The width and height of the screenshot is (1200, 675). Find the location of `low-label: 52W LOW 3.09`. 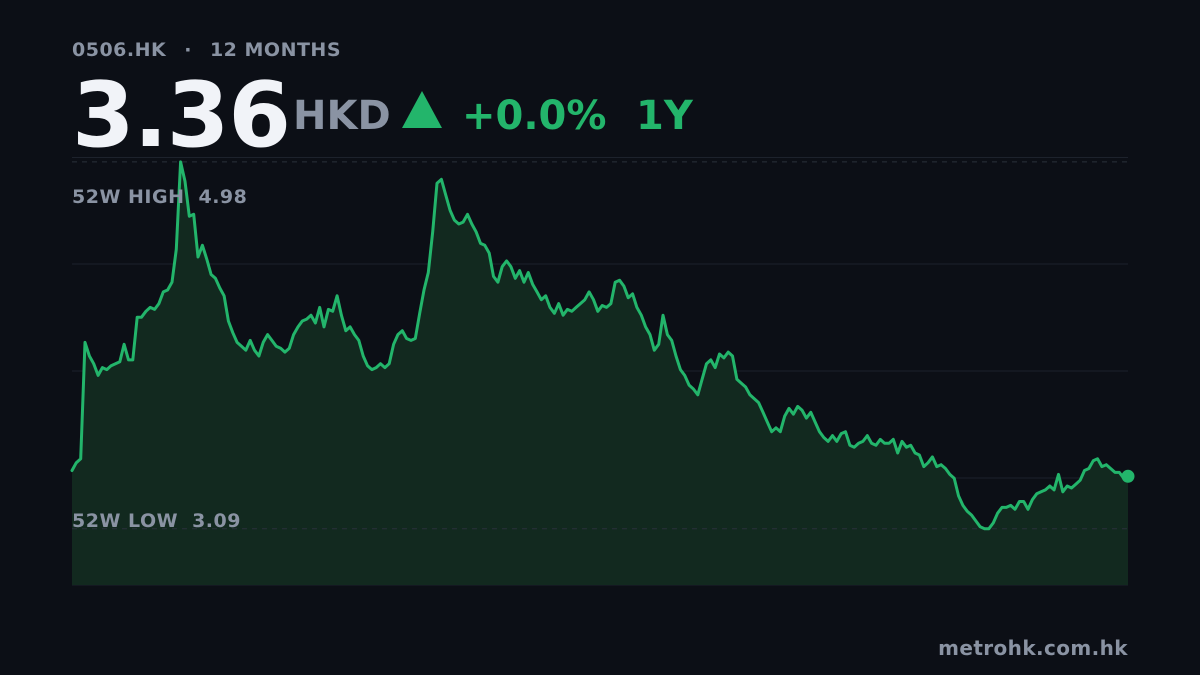

low-label: 52W LOW 3.09 is located at coordinates (156, 521).